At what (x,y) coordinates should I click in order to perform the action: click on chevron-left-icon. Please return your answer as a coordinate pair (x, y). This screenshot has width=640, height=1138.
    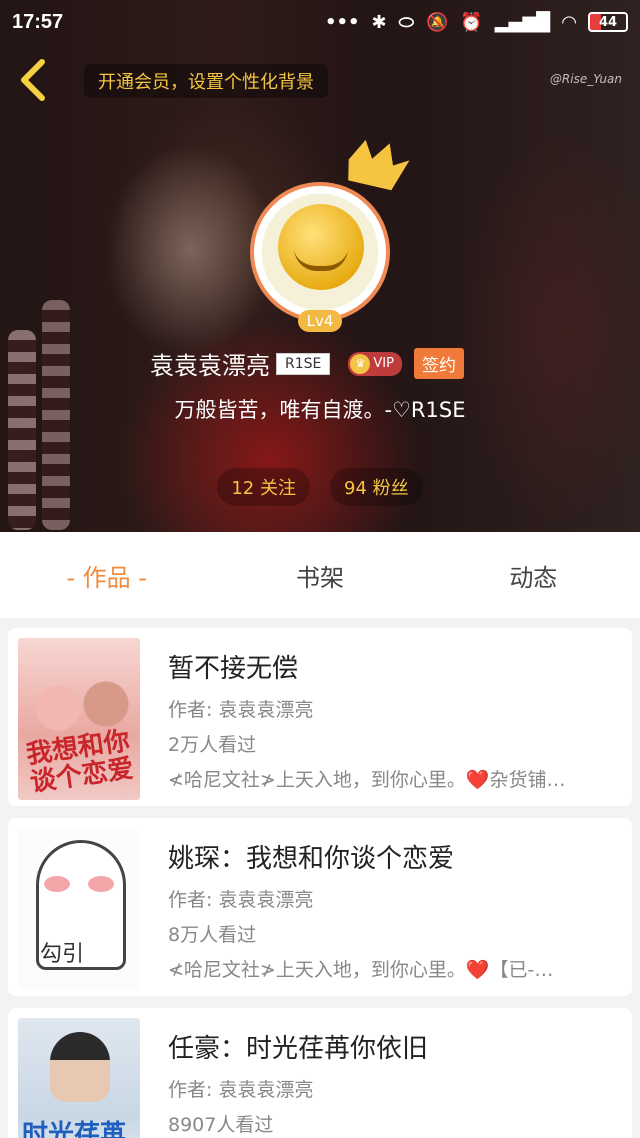
    Looking at the image, I should click on (33, 80).